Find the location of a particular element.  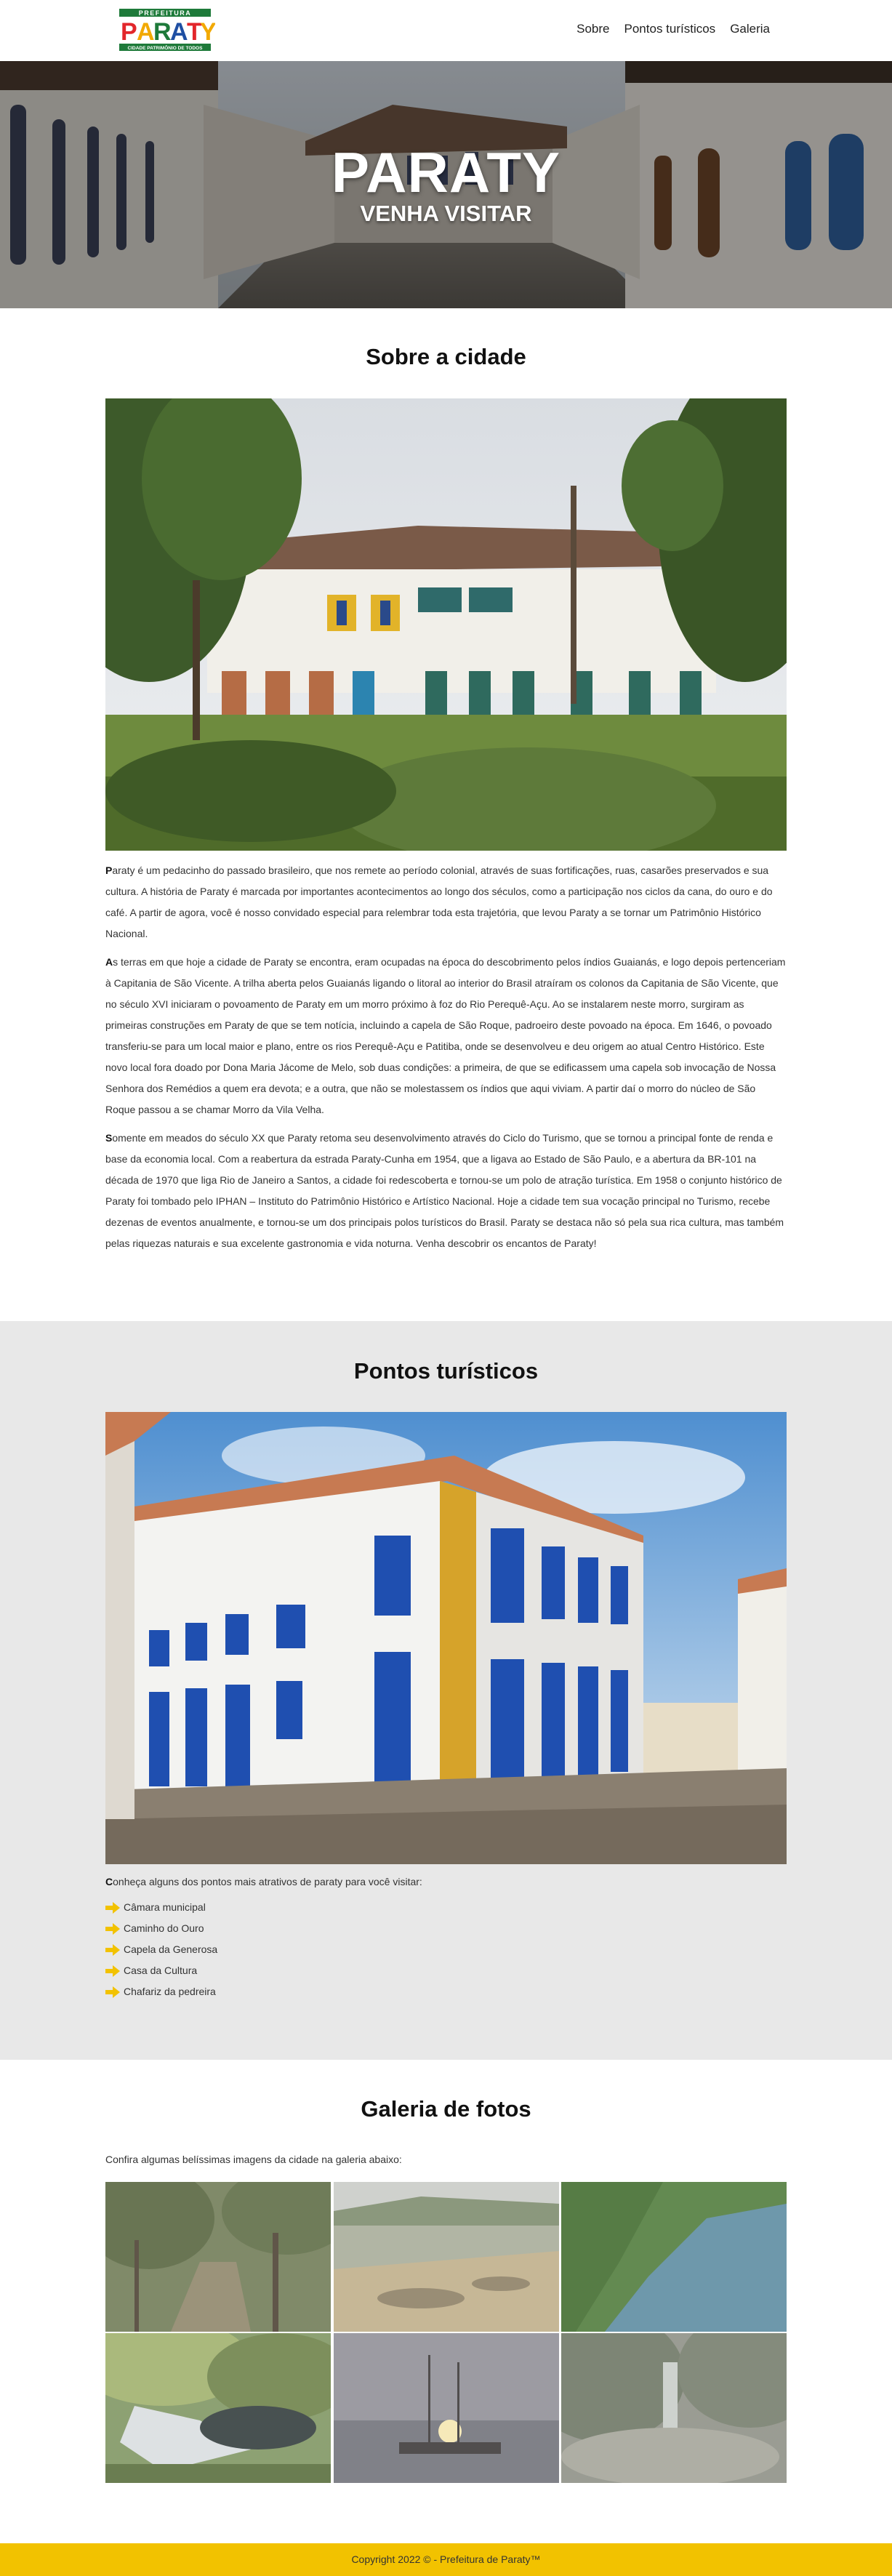

photo-gallery is located at coordinates (446, 2332).